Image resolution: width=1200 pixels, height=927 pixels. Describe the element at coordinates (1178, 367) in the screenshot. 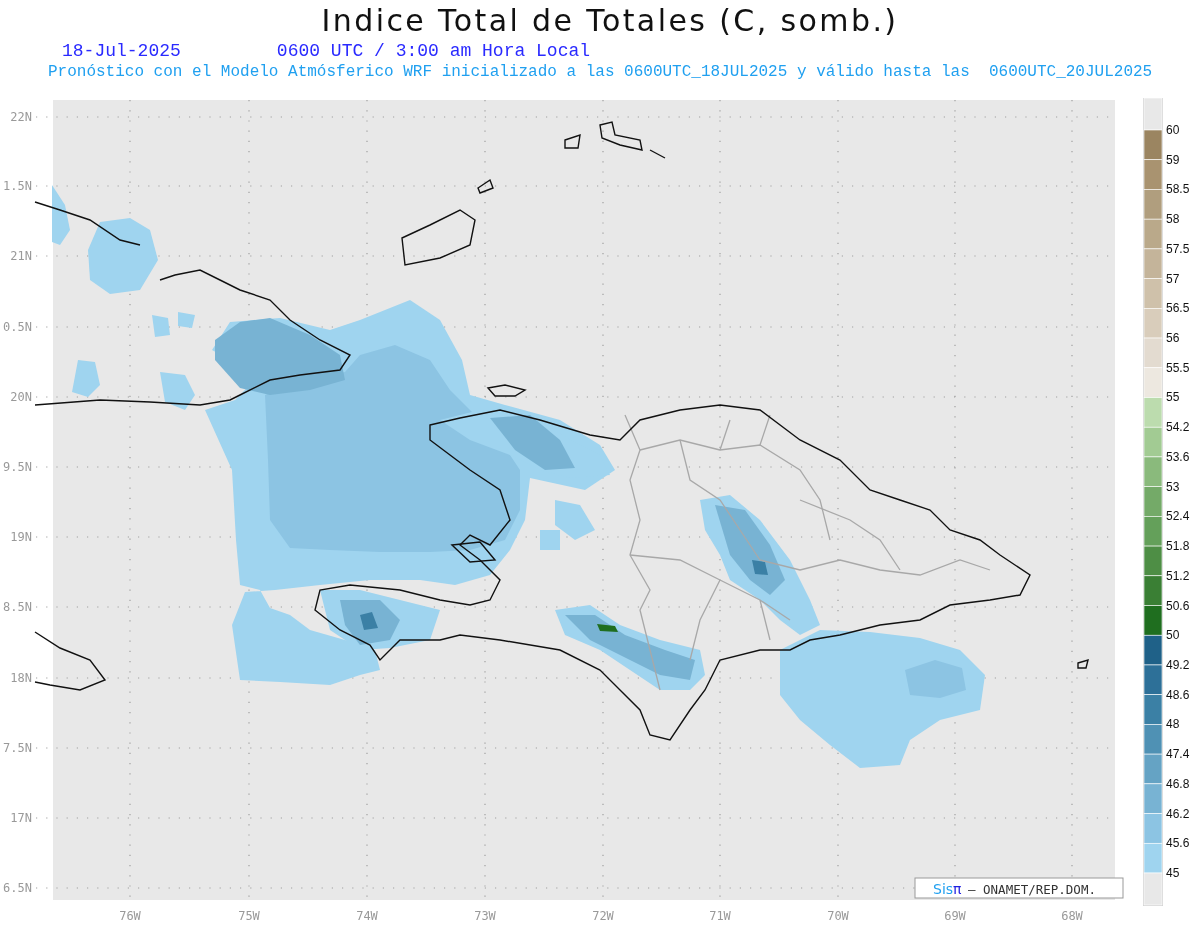

I see `colorbar-label: 55.5` at that location.